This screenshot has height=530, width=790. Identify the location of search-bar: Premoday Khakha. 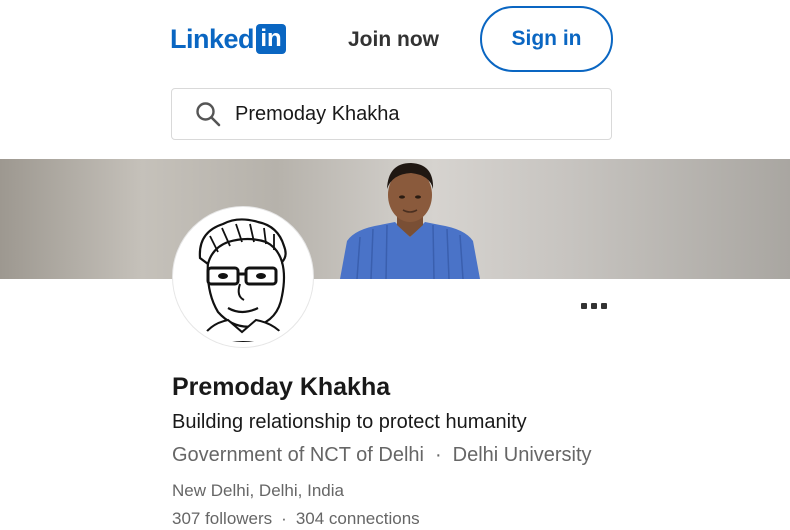
(391, 114).